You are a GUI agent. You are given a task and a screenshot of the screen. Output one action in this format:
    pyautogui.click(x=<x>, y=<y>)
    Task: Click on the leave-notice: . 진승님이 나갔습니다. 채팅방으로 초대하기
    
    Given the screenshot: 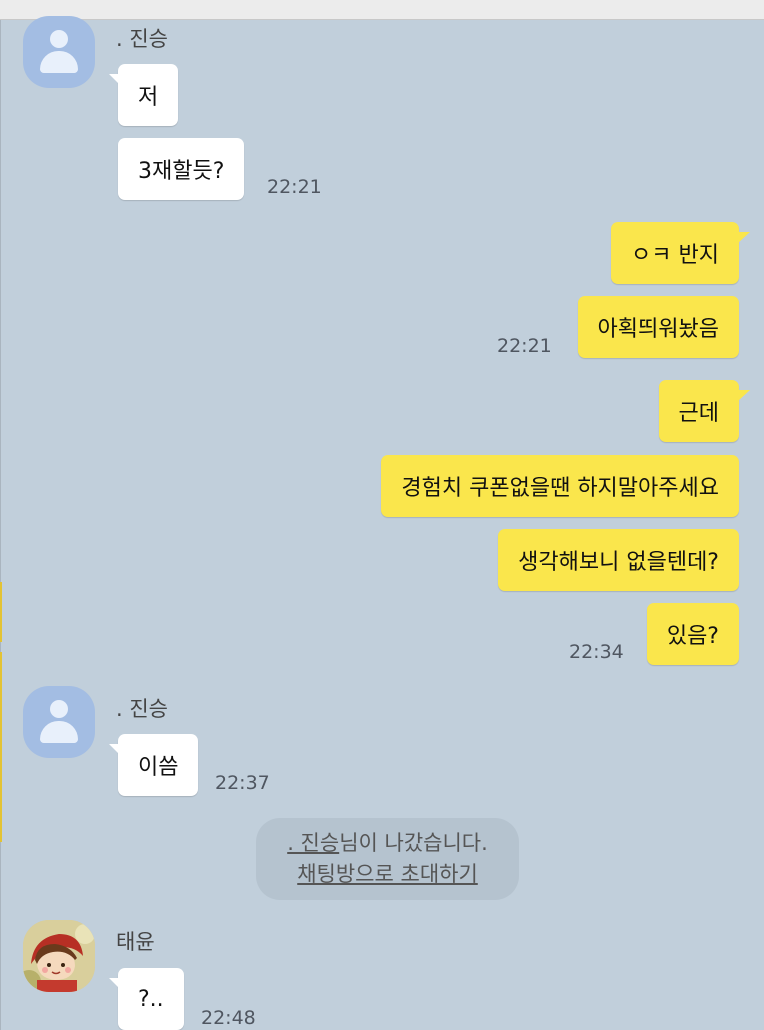 What is the action you would take?
    pyautogui.click(x=387, y=859)
    